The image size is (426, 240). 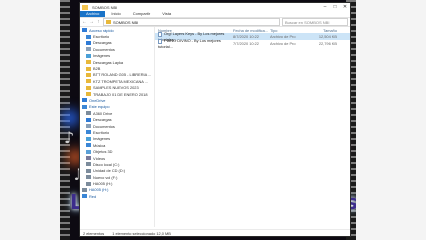 I want to click on file-size-text: 12,504 KB, so click(x=327, y=36).